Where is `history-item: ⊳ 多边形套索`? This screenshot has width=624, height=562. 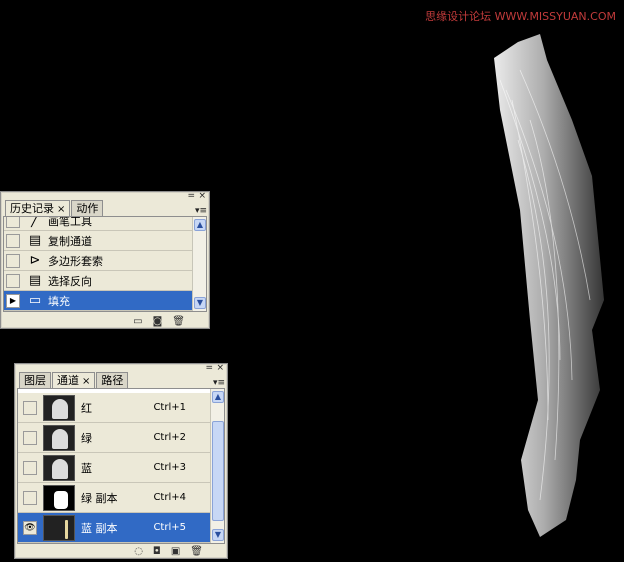
history-item: ⊳ 多边形套索 is located at coordinates (98, 261).